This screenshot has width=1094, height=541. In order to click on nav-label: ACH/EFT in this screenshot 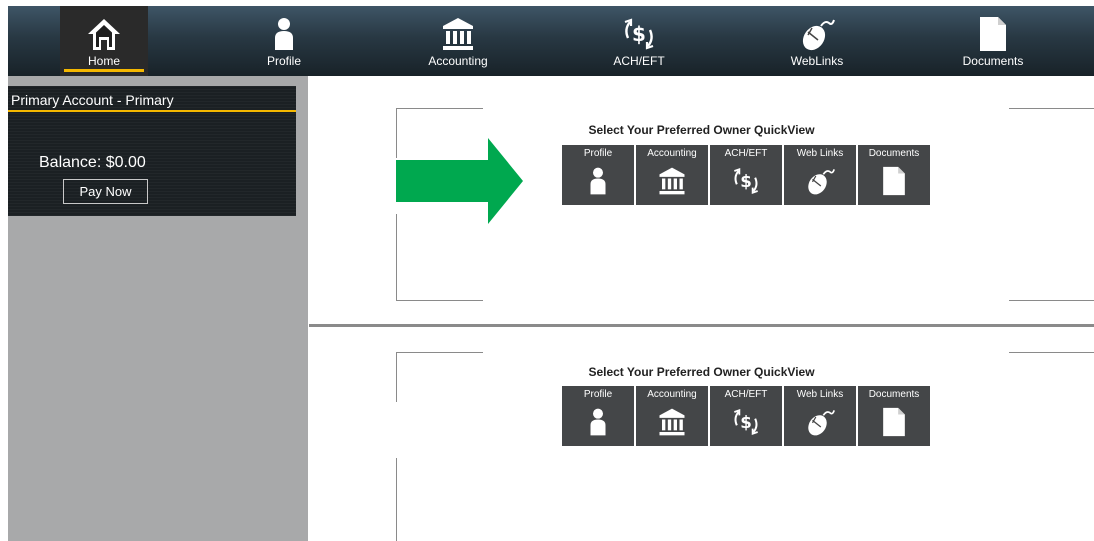, I will do `click(639, 61)`.